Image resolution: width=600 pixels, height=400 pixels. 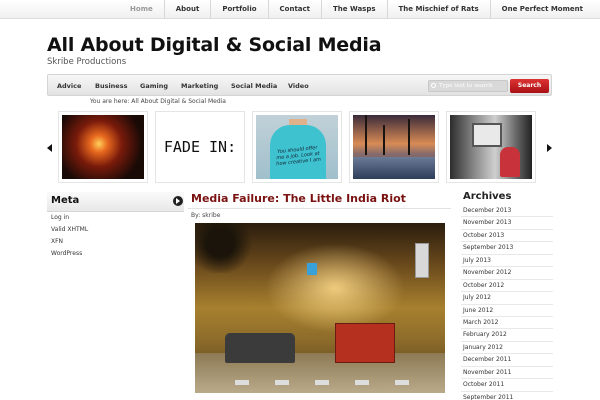 What do you see at coordinates (214, 45) in the screenshot?
I see `site-title: All About Digital & Social Media` at bounding box center [214, 45].